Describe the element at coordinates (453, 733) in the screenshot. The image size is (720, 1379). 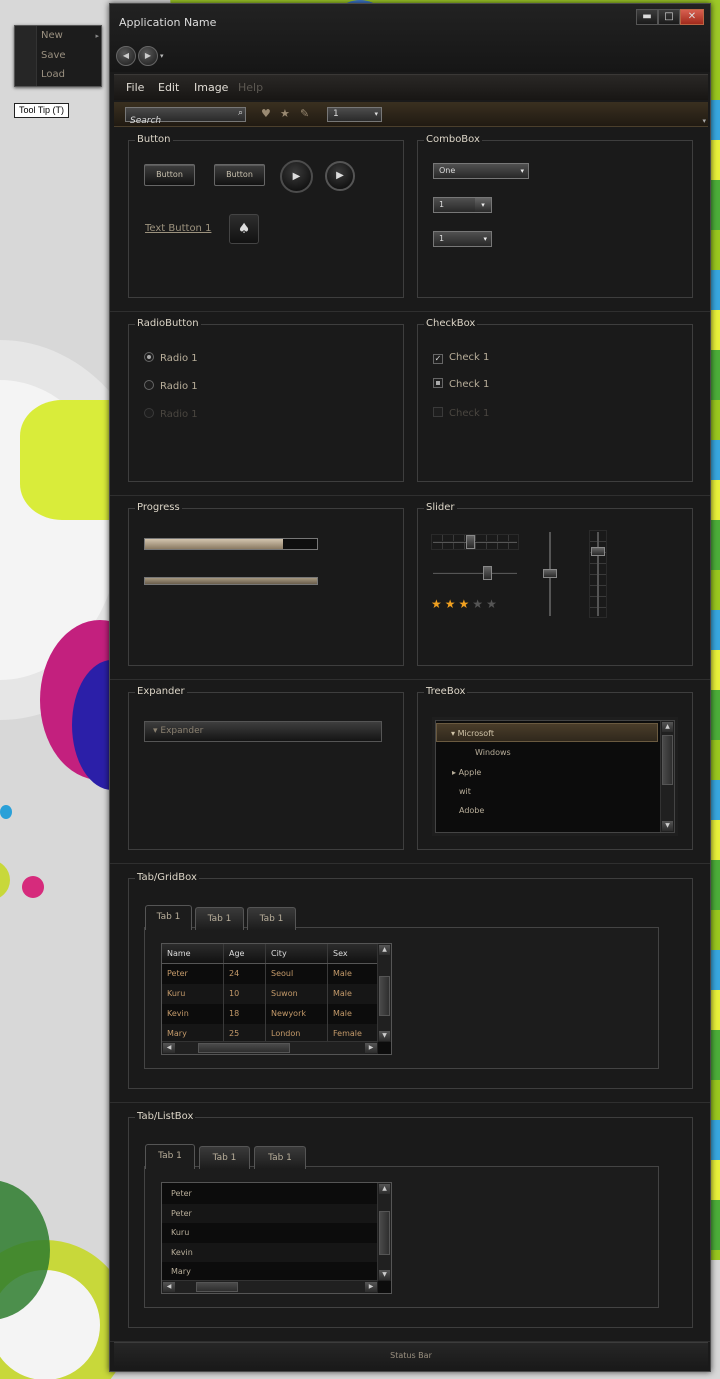
I see `tree-expand-icon: ▾` at that location.